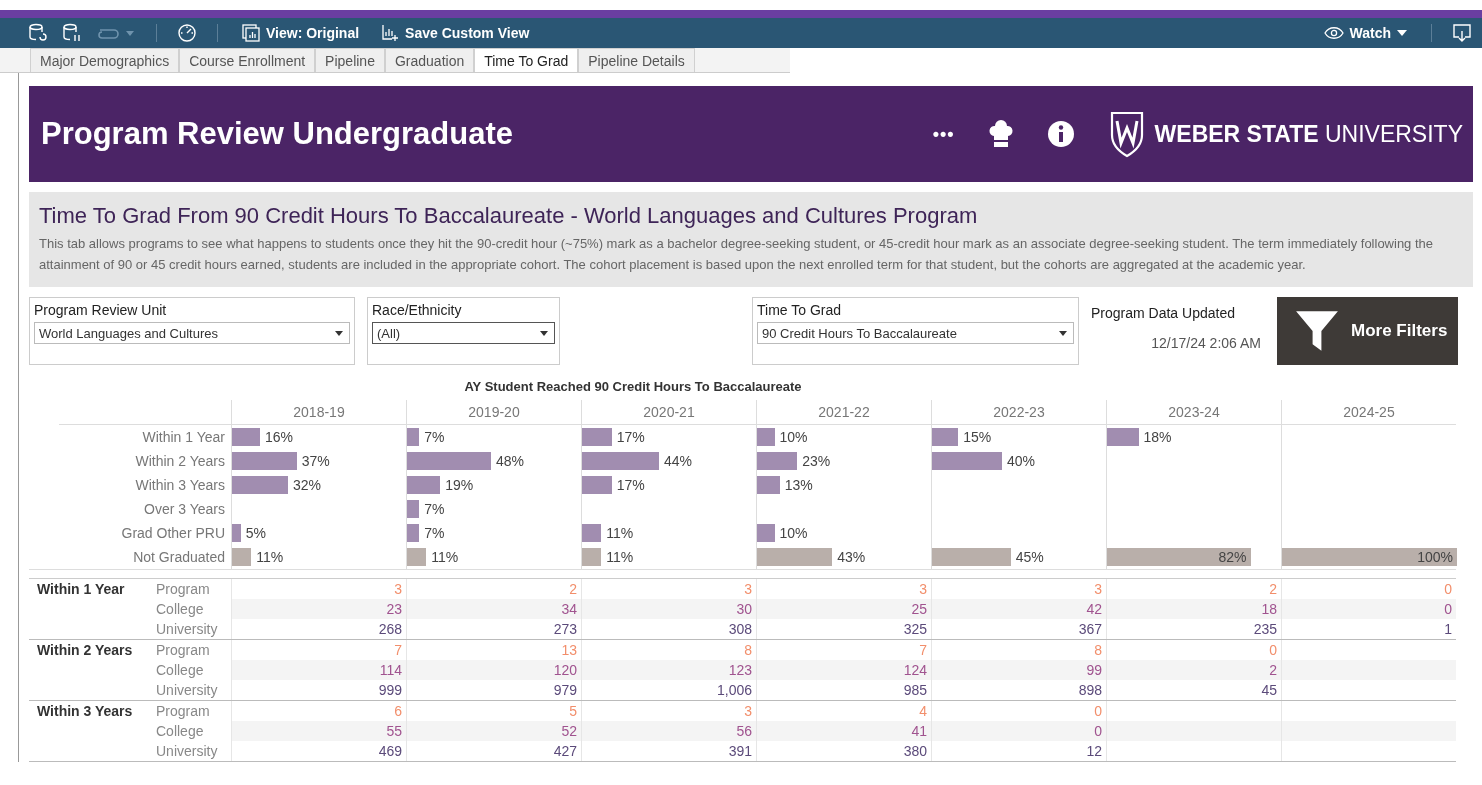 The height and width of the screenshot is (785, 1482). Describe the element at coordinates (668, 609) in the screenshot. I see `table-cell: 30` at that location.